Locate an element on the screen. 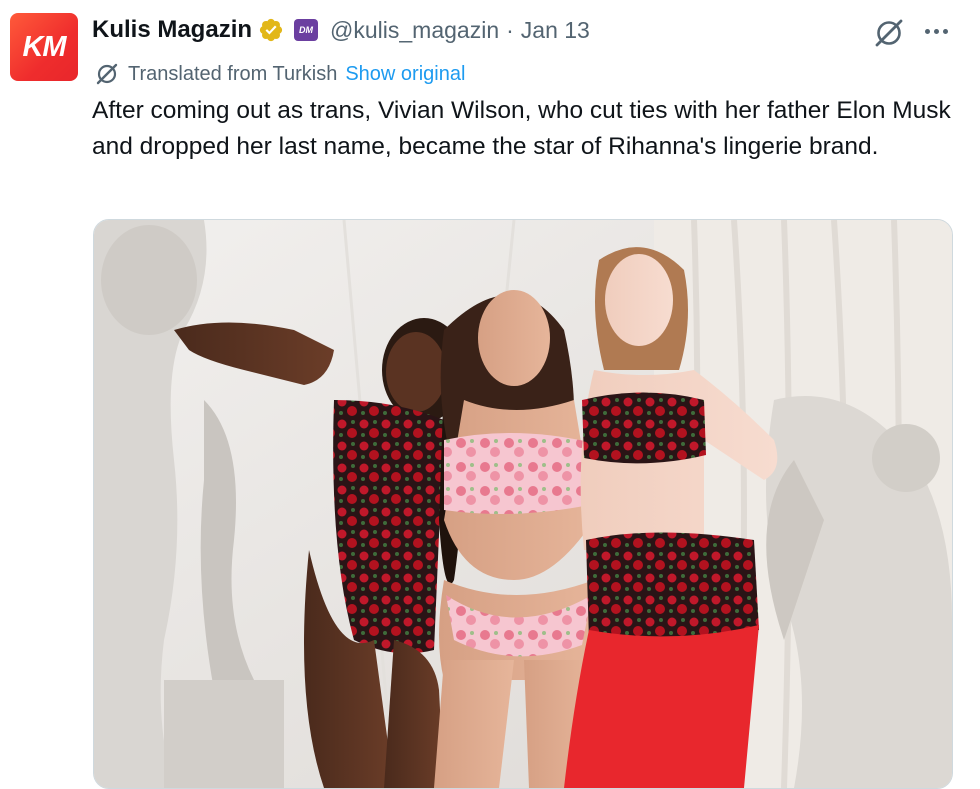 The width and height of the screenshot is (980, 789). translation-row: Translated from Turkish Show original is located at coordinates (279, 74).